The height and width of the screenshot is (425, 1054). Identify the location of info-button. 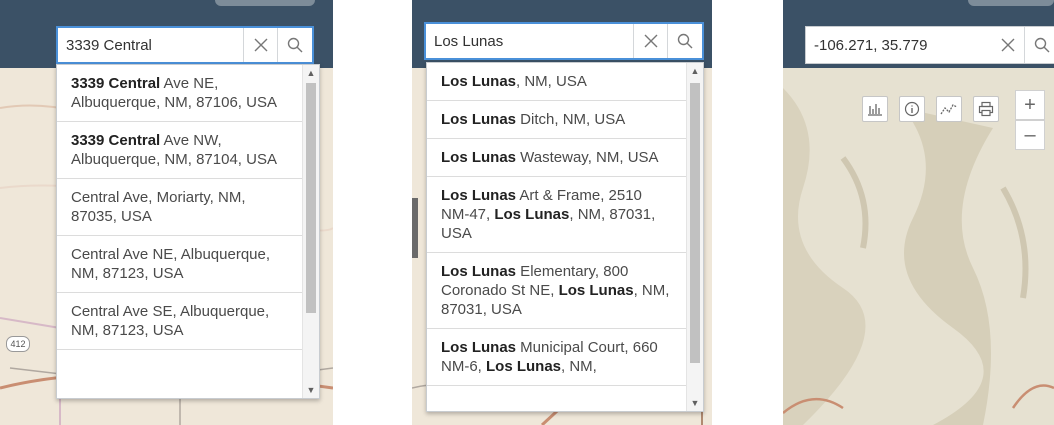
(912, 109).